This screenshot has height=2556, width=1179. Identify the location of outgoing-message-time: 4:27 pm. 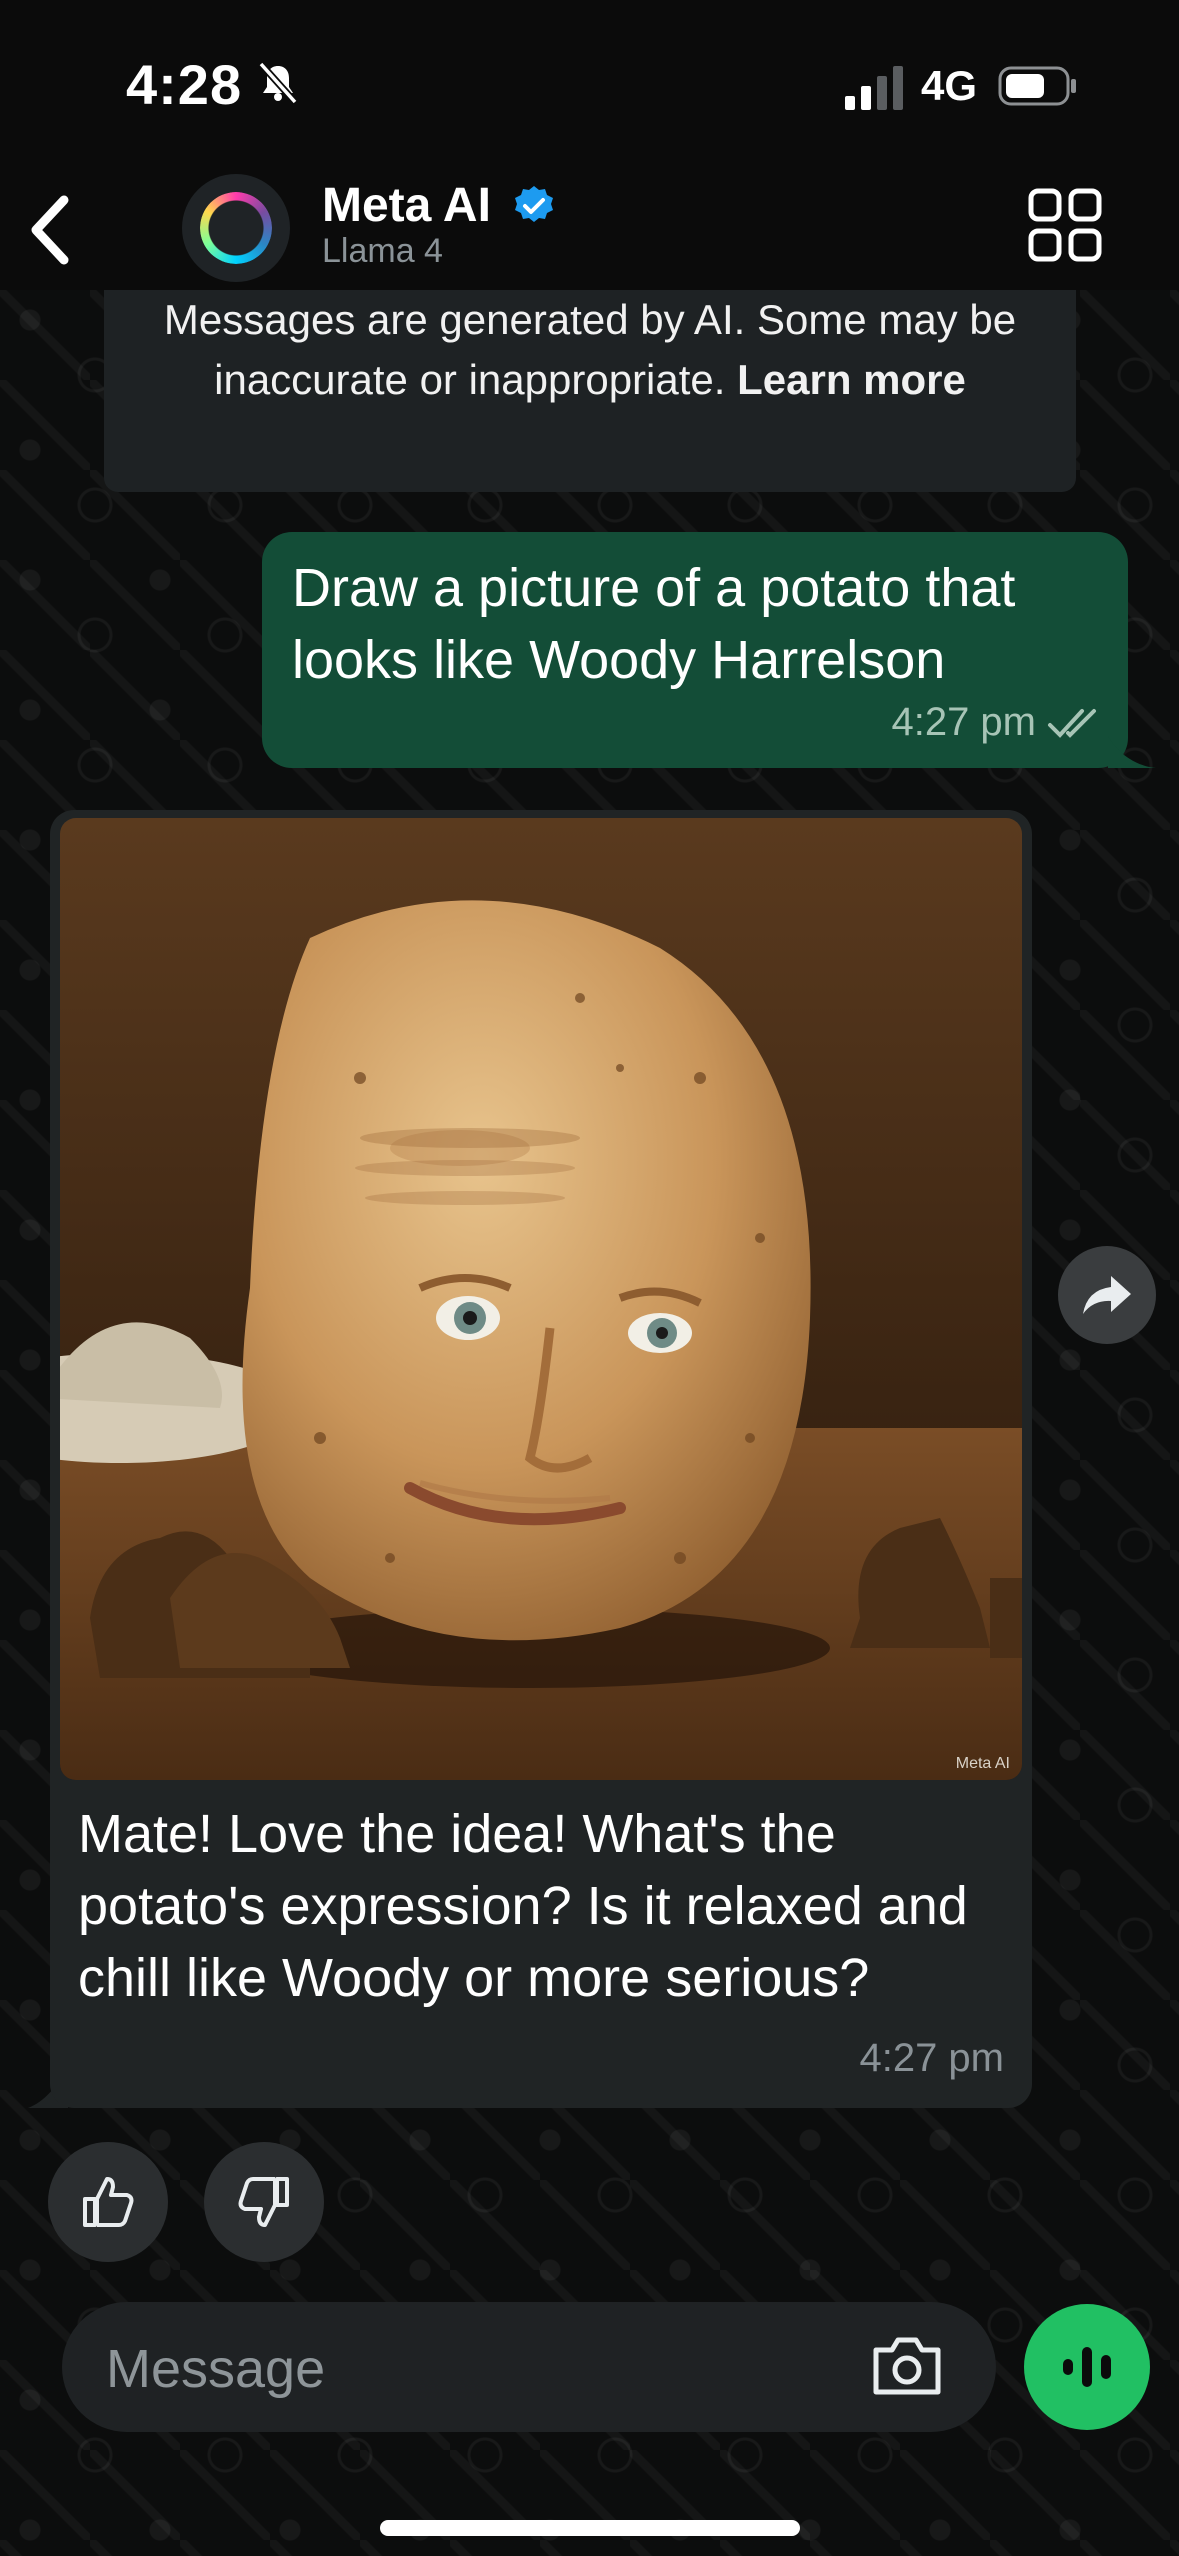
(963, 722).